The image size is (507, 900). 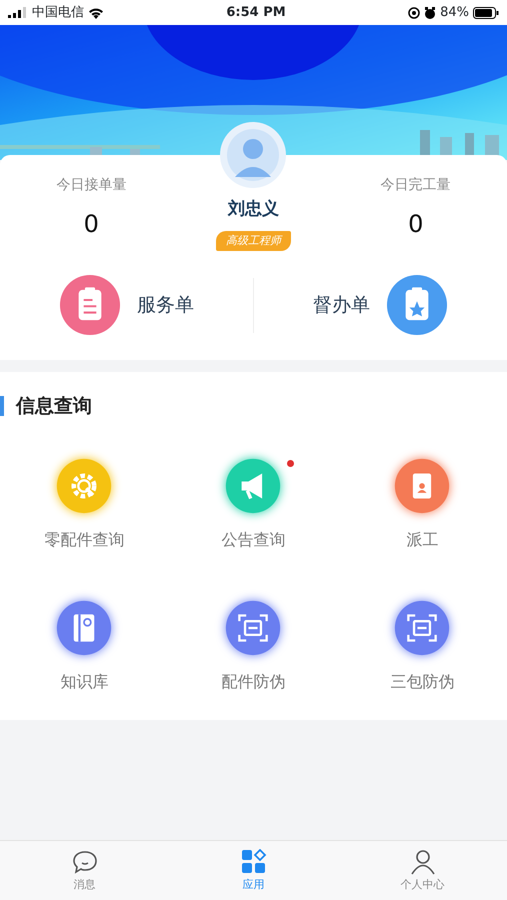 What do you see at coordinates (414, 12) in the screenshot?
I see `rotation-lock-icon` at bounding box center [414, 12].